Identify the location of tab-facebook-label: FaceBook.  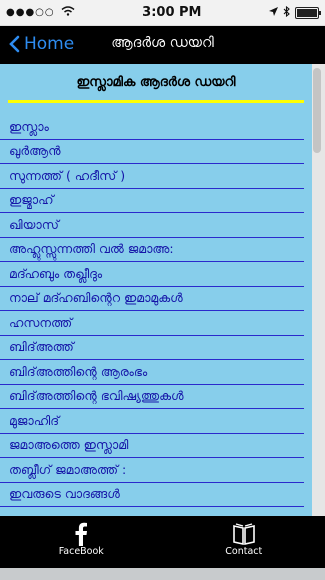
(81, 551).